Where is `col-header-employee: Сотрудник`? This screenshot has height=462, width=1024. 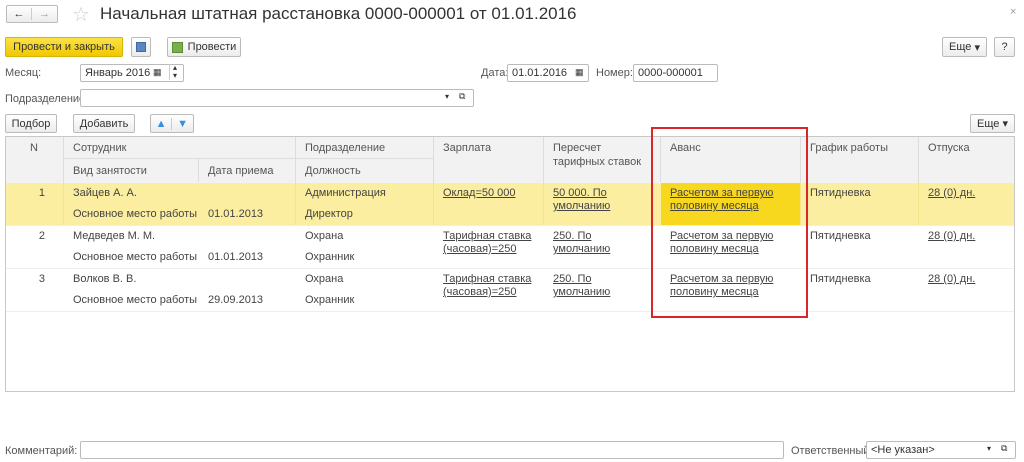 col-header-employee: Сотрудник is located at coordinates (100, 148).